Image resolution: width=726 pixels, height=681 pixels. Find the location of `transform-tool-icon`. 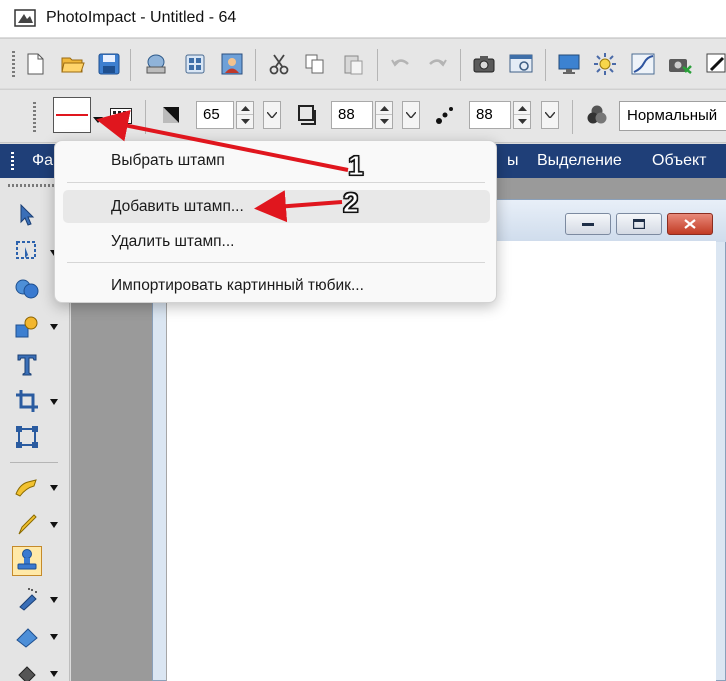

transform-tool-icon is located at coordinates (27, 437).